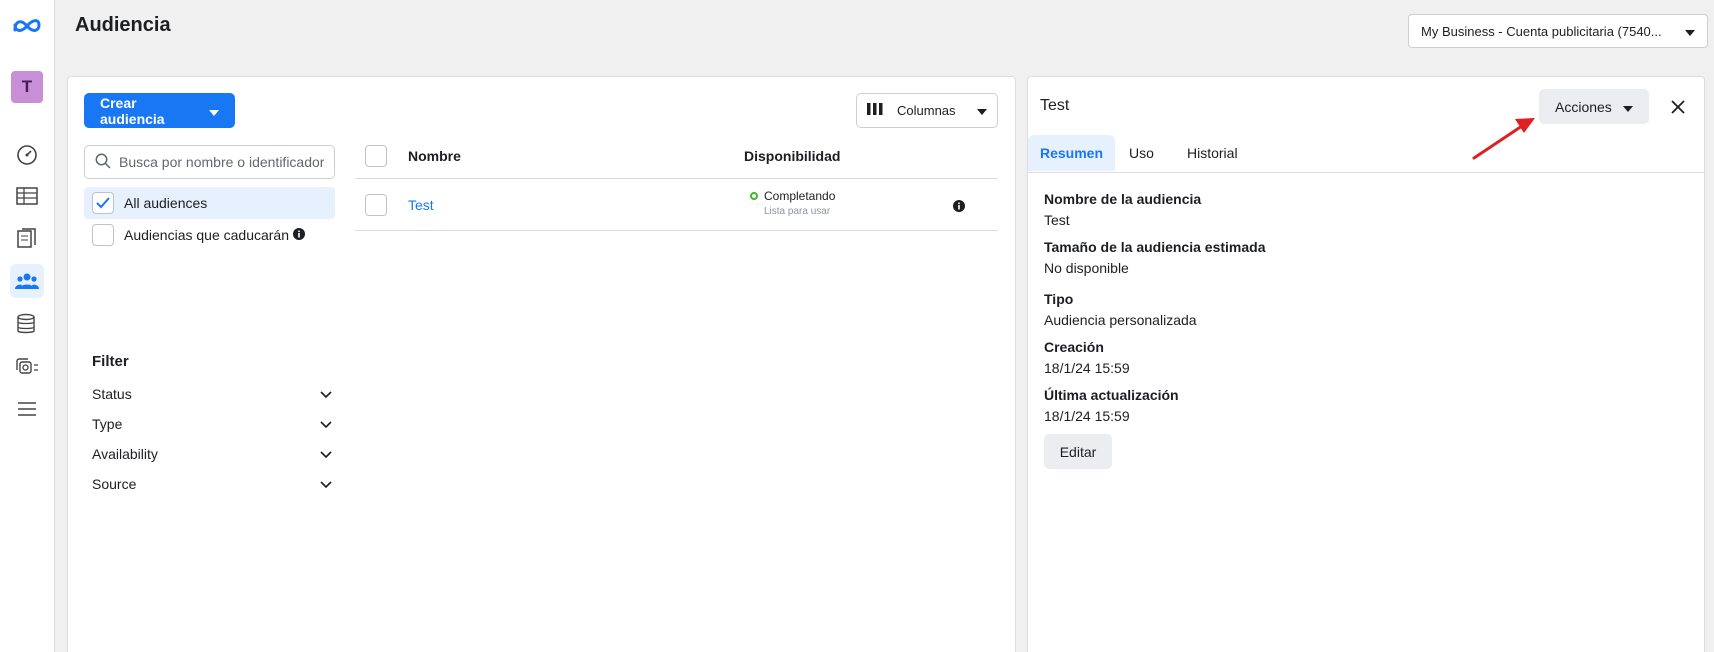 The width and height of the screenshot is (1714, 652). What do you see at coordinates (1366, 154) in the screenshot?
I see `detail-tabs: Resumen Uso Historial` at bounding box center [1366, 154].